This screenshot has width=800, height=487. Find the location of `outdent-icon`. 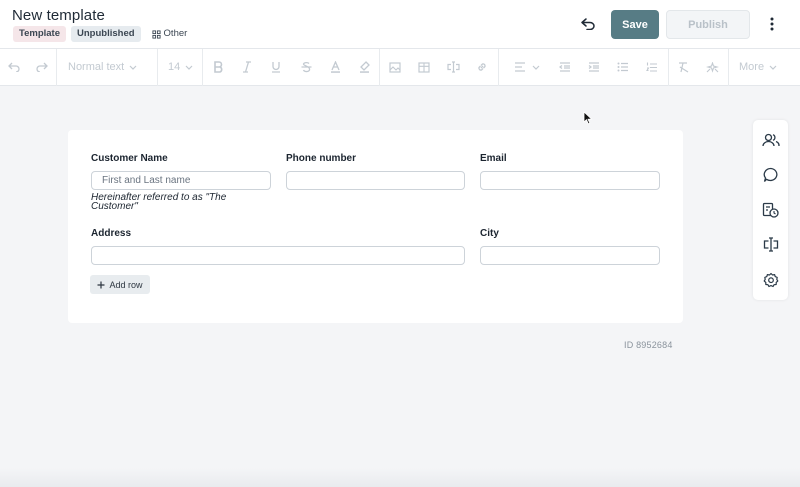

outdent-icon is located at coordinates (564, 67).